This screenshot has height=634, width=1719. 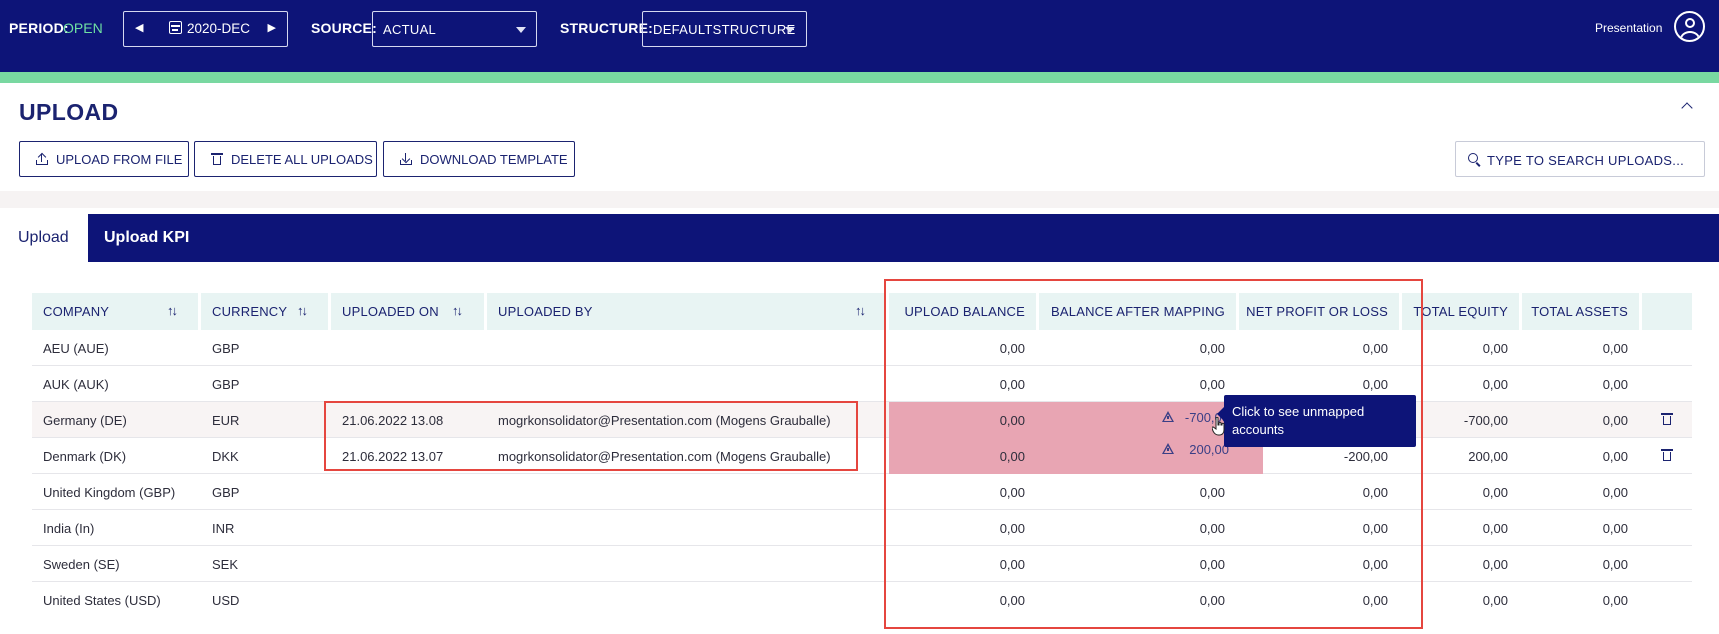 I want to click on tab-upload-kpi: Upload KPI, so click(x=148, y=238).